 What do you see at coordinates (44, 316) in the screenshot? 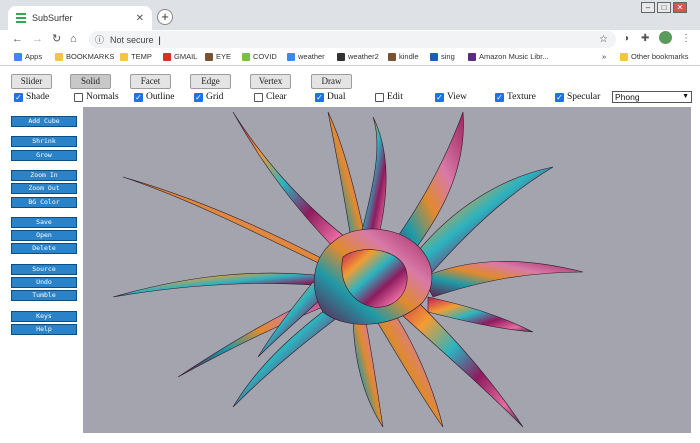
I see `keys-button: Keys` at bounding box center [44, 316].